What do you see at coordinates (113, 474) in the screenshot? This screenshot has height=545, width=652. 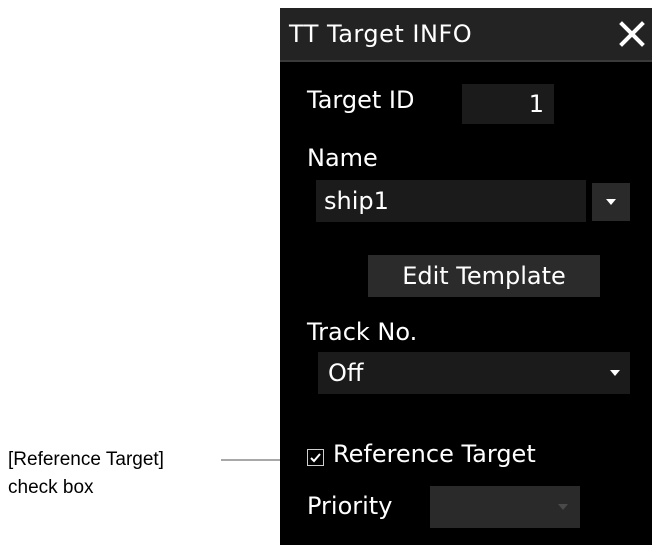 I see `callout-label: [Reference Target] check box` at bounding box center [113, 474].